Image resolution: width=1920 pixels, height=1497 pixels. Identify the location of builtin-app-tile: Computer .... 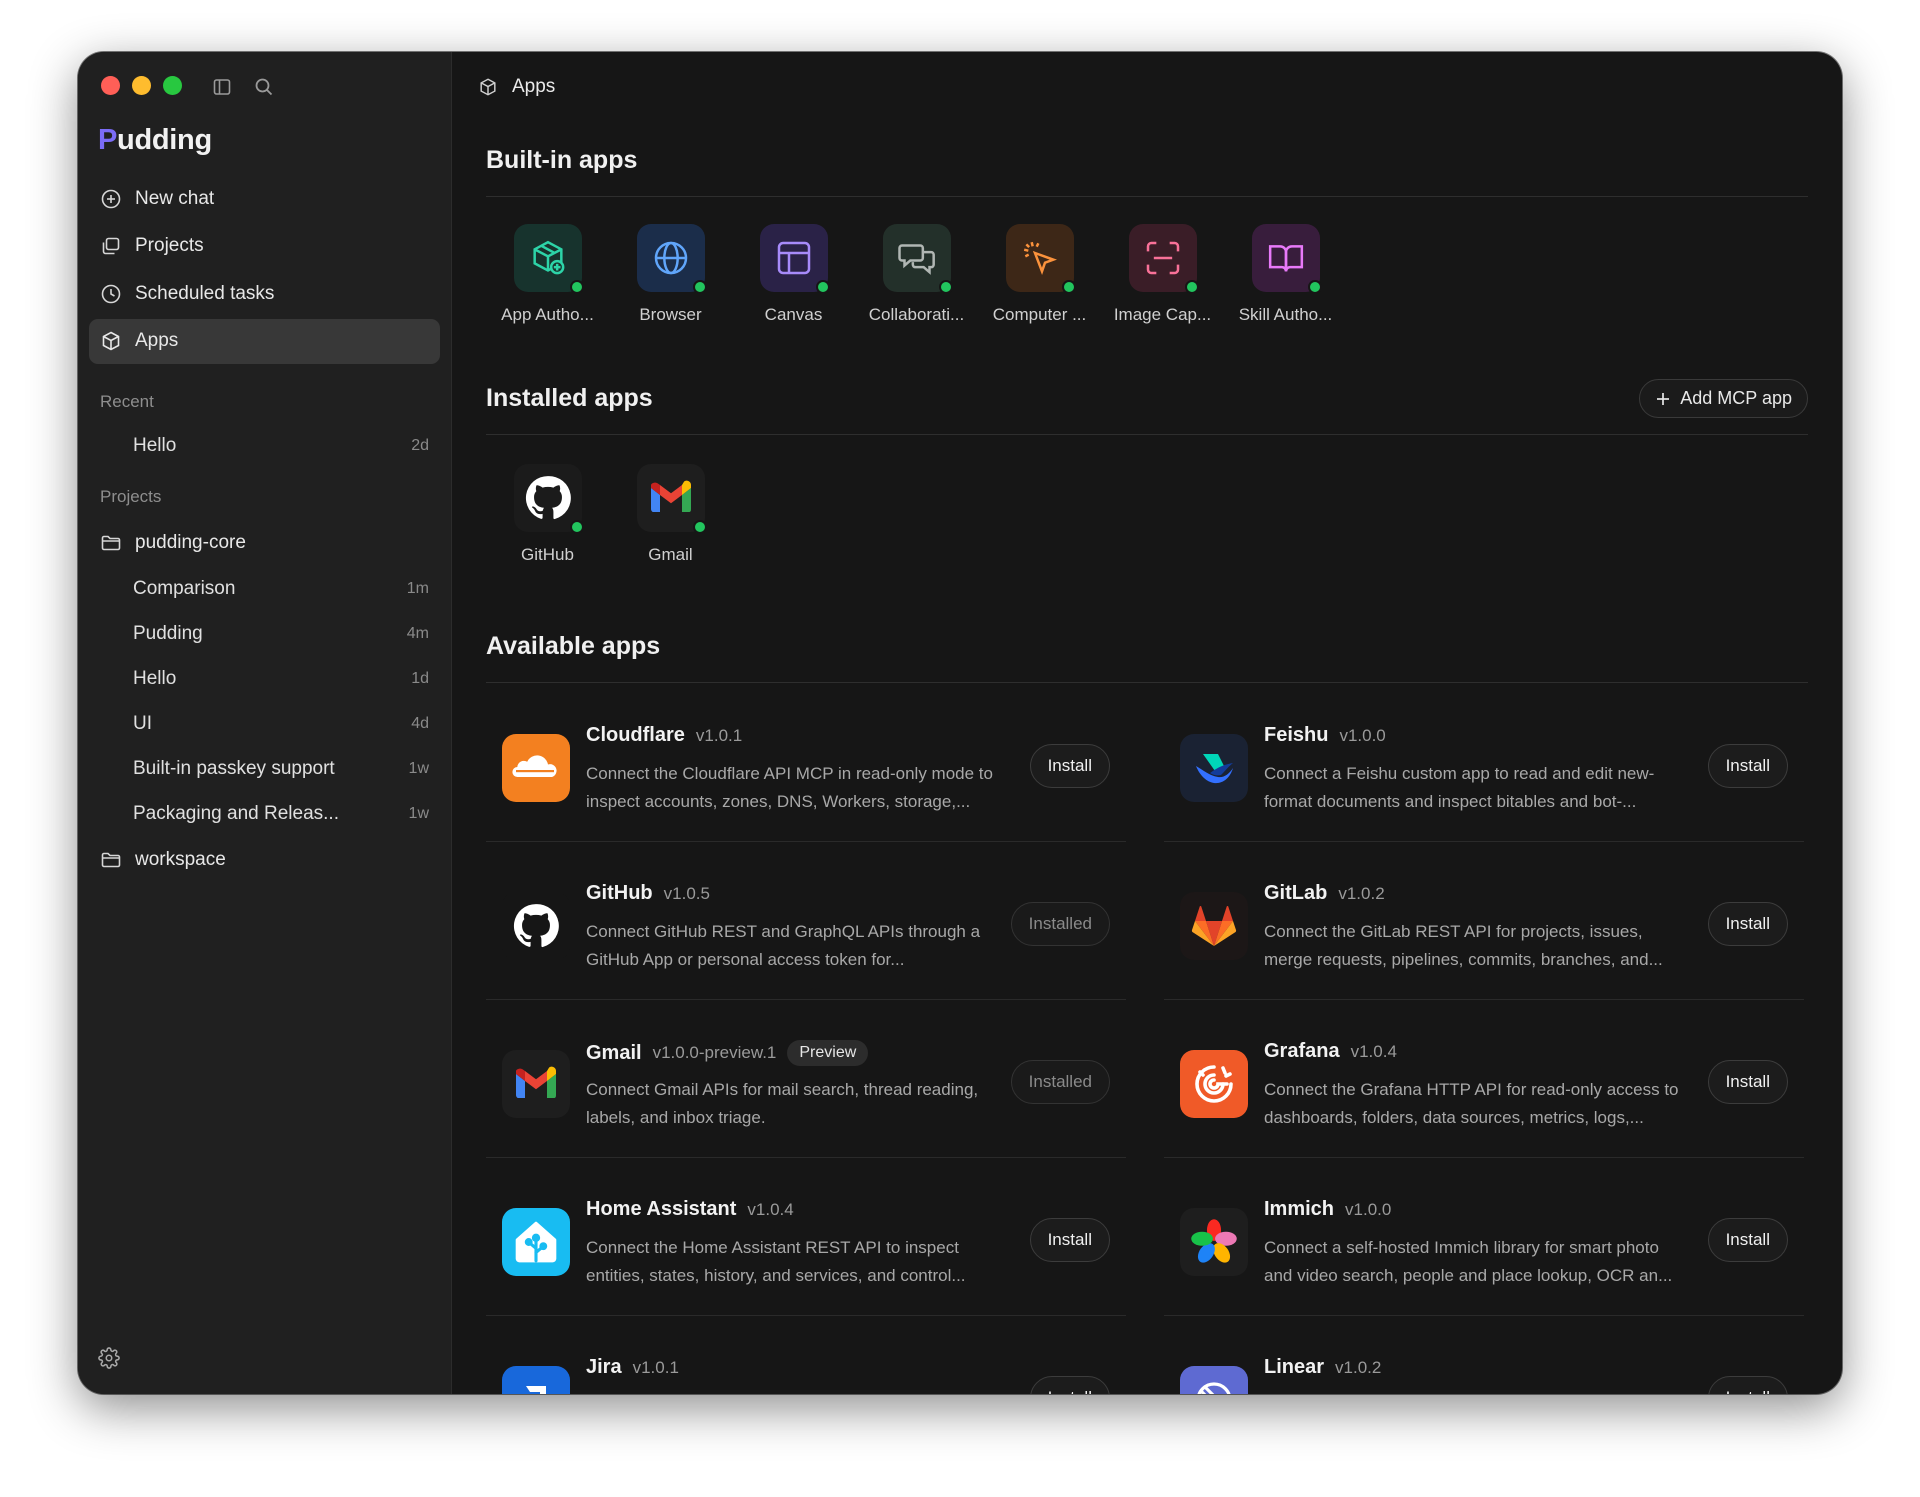
(1039, 274).